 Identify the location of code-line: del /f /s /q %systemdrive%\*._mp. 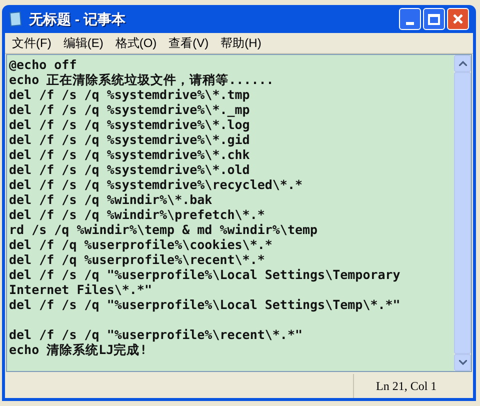
(130, 109).